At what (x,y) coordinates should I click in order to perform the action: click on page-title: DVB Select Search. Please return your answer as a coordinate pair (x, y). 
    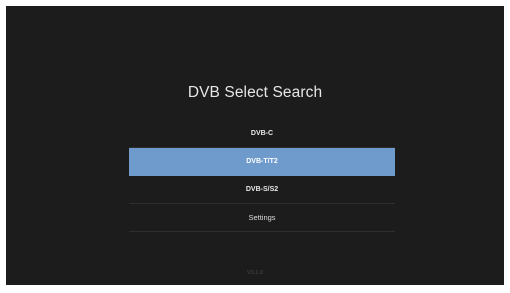
    Looking at the image, I should click on (255, 92).